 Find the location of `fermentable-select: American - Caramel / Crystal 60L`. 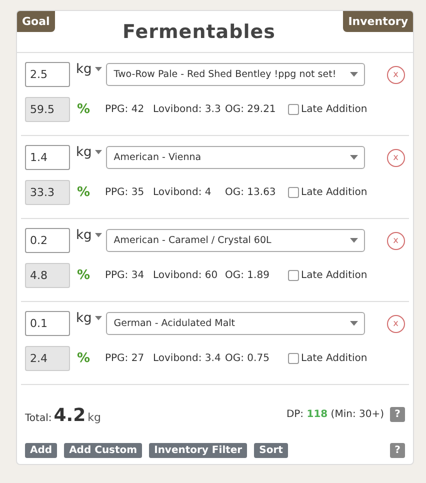

fermentable-select: American - Caramel / Crystal 60L is located at coordinates (235, 240).